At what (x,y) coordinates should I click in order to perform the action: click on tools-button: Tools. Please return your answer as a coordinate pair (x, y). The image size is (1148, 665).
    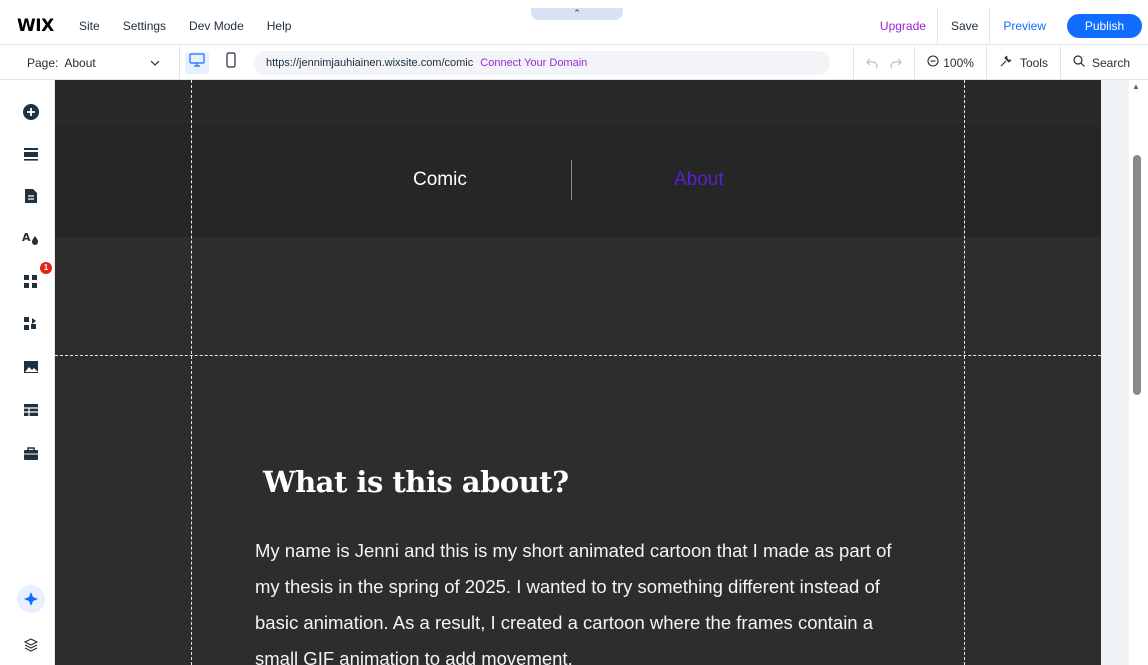
    Looking at the image, I should click on (1022, 62).